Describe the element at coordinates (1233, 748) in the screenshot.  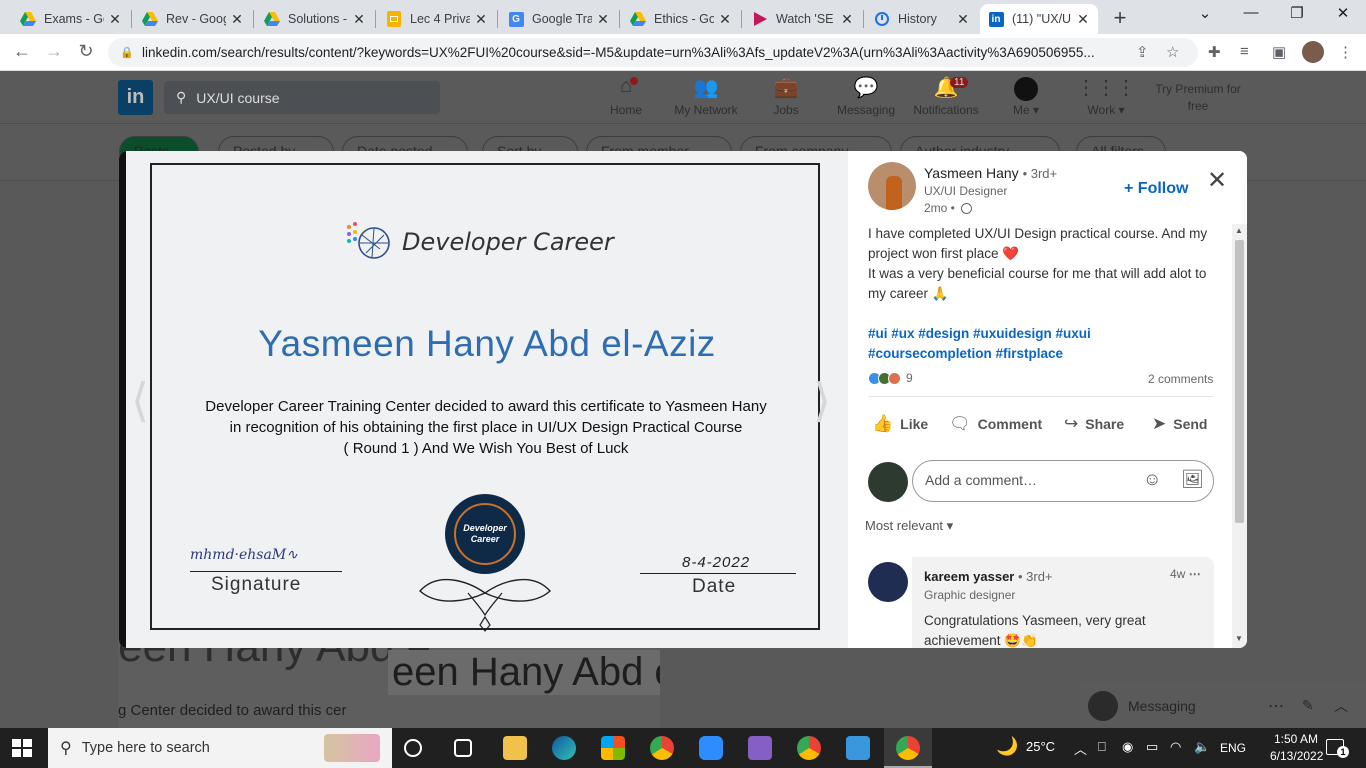
I see `language-indicator: ENG` at that location.